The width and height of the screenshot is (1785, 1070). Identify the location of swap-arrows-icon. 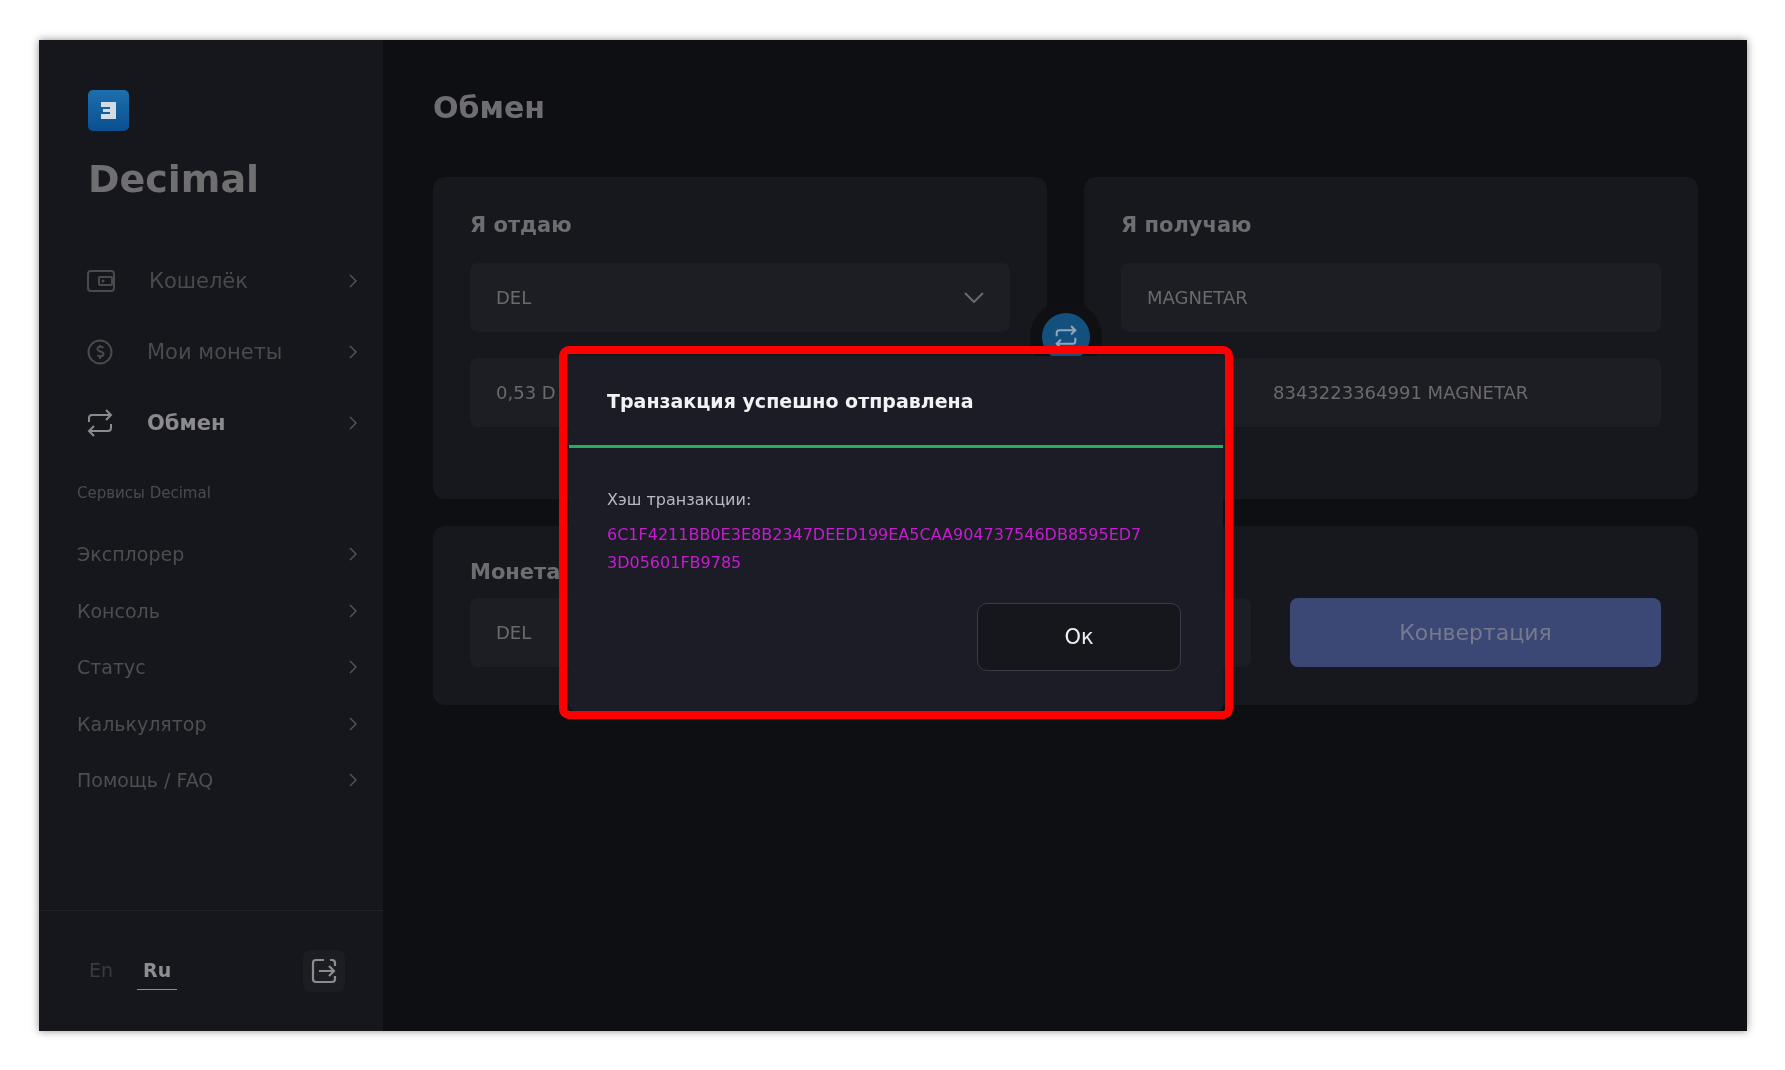
(100, 422).